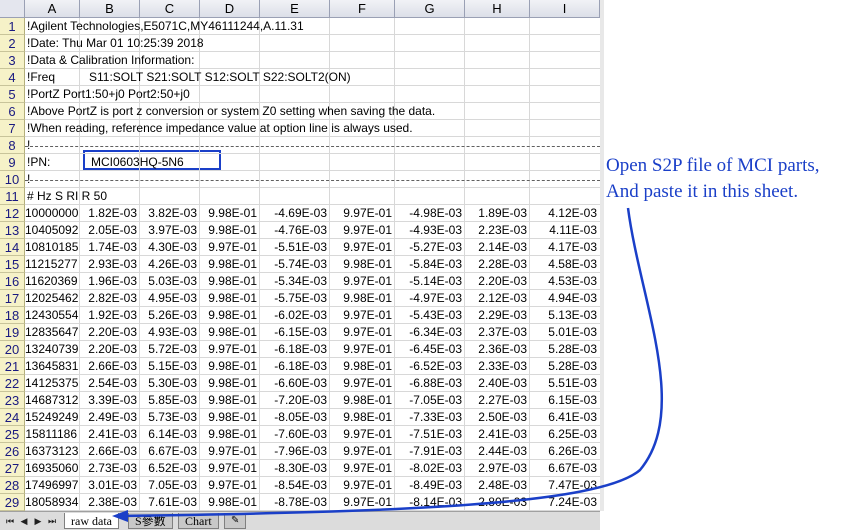 This screenshot has height=530, width=845. What do you see at coordinates (496, 383) in the screenshot?
I see `sparam-cell: 2.40E-03` at bounding box center [496, 383].